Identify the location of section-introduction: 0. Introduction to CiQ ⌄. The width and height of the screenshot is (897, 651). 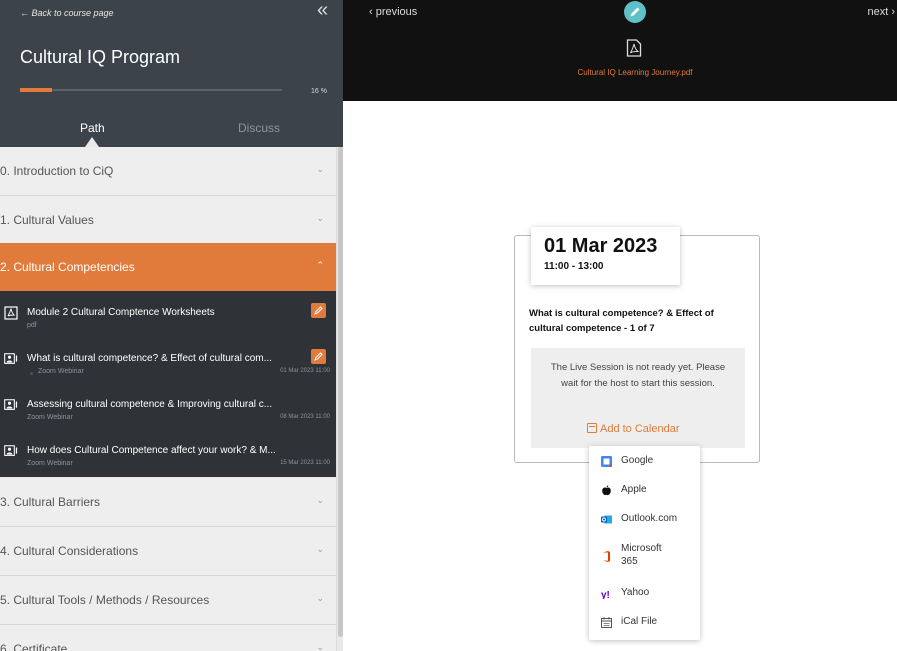
(168, 171).